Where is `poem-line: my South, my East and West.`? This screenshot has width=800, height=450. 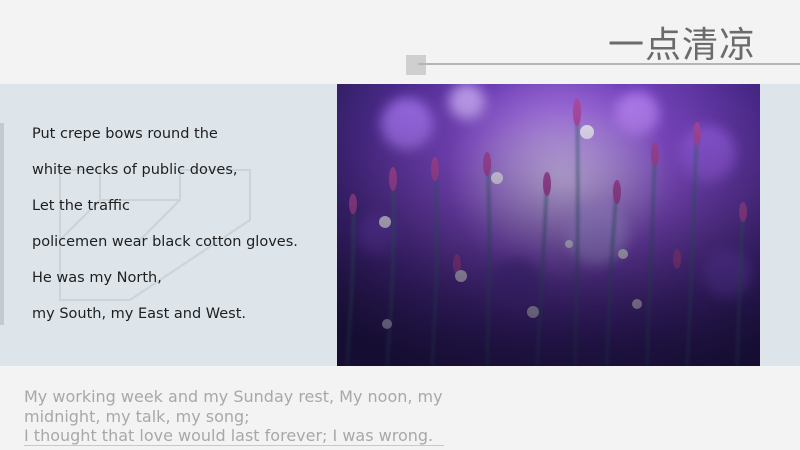 poem-line: my South, my East and West. is located at coordinates (139, 314).